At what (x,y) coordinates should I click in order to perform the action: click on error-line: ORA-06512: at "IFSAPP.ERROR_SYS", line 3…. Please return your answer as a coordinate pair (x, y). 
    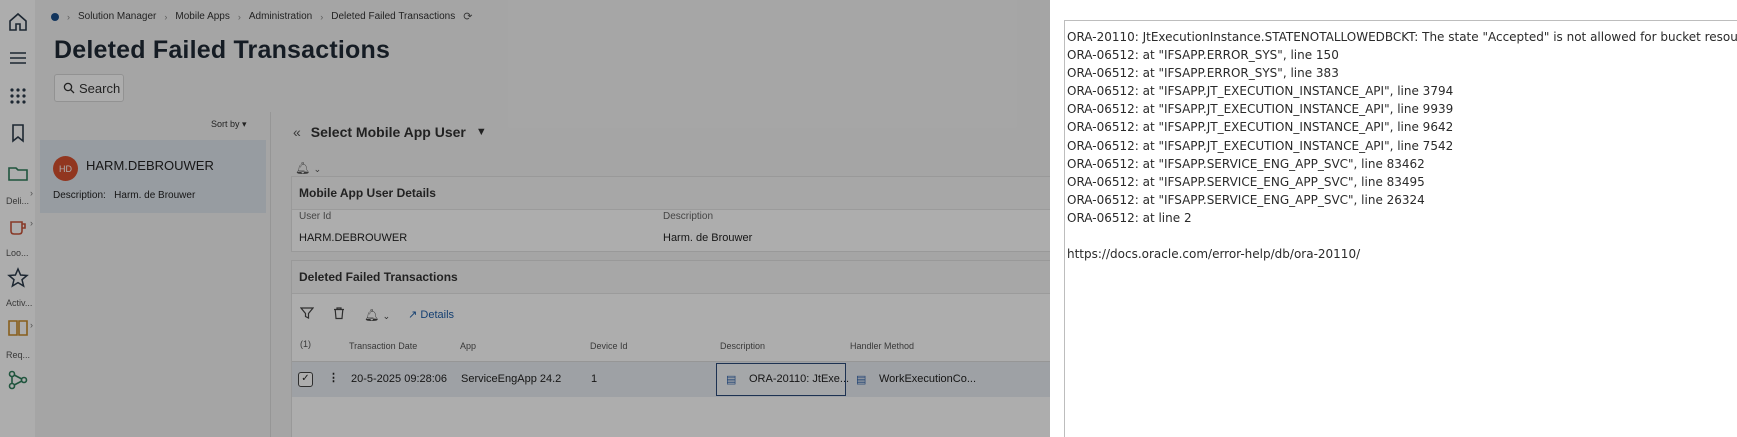
    Looking at the image, I should click on (1203, 73).